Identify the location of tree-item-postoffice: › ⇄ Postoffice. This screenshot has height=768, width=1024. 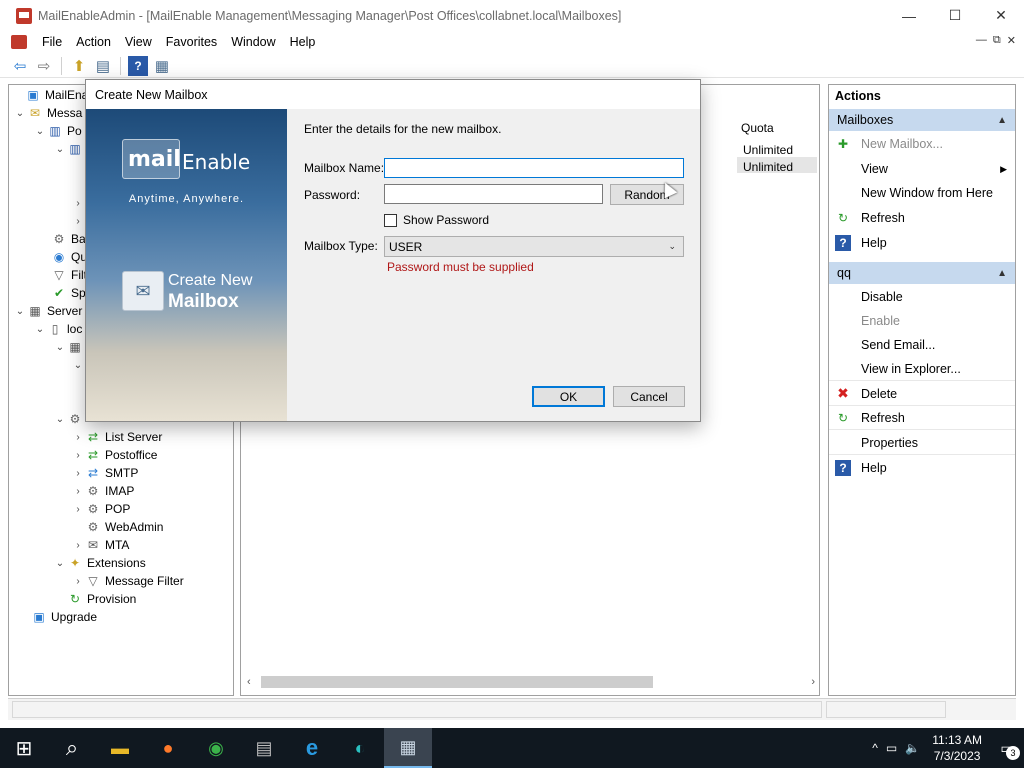
(114, 455).